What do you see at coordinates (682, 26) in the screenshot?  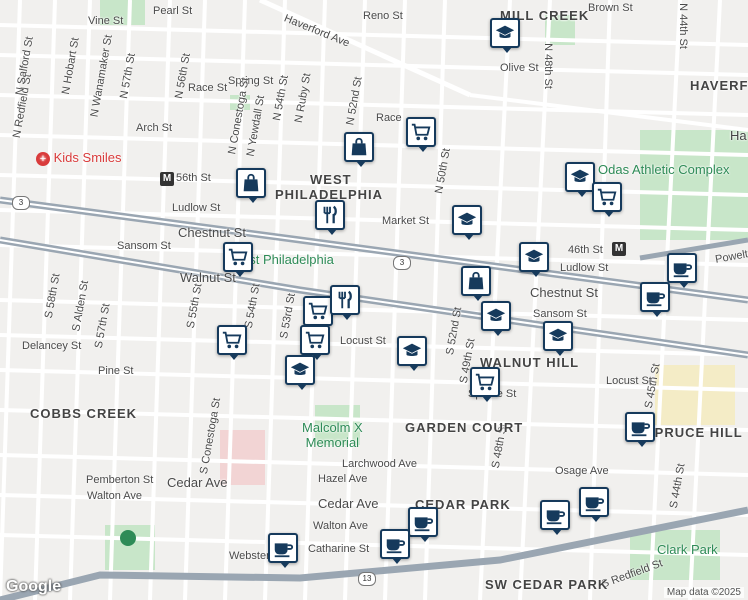 I see `street-label: N 44th St` at bounding box center [682, 26].